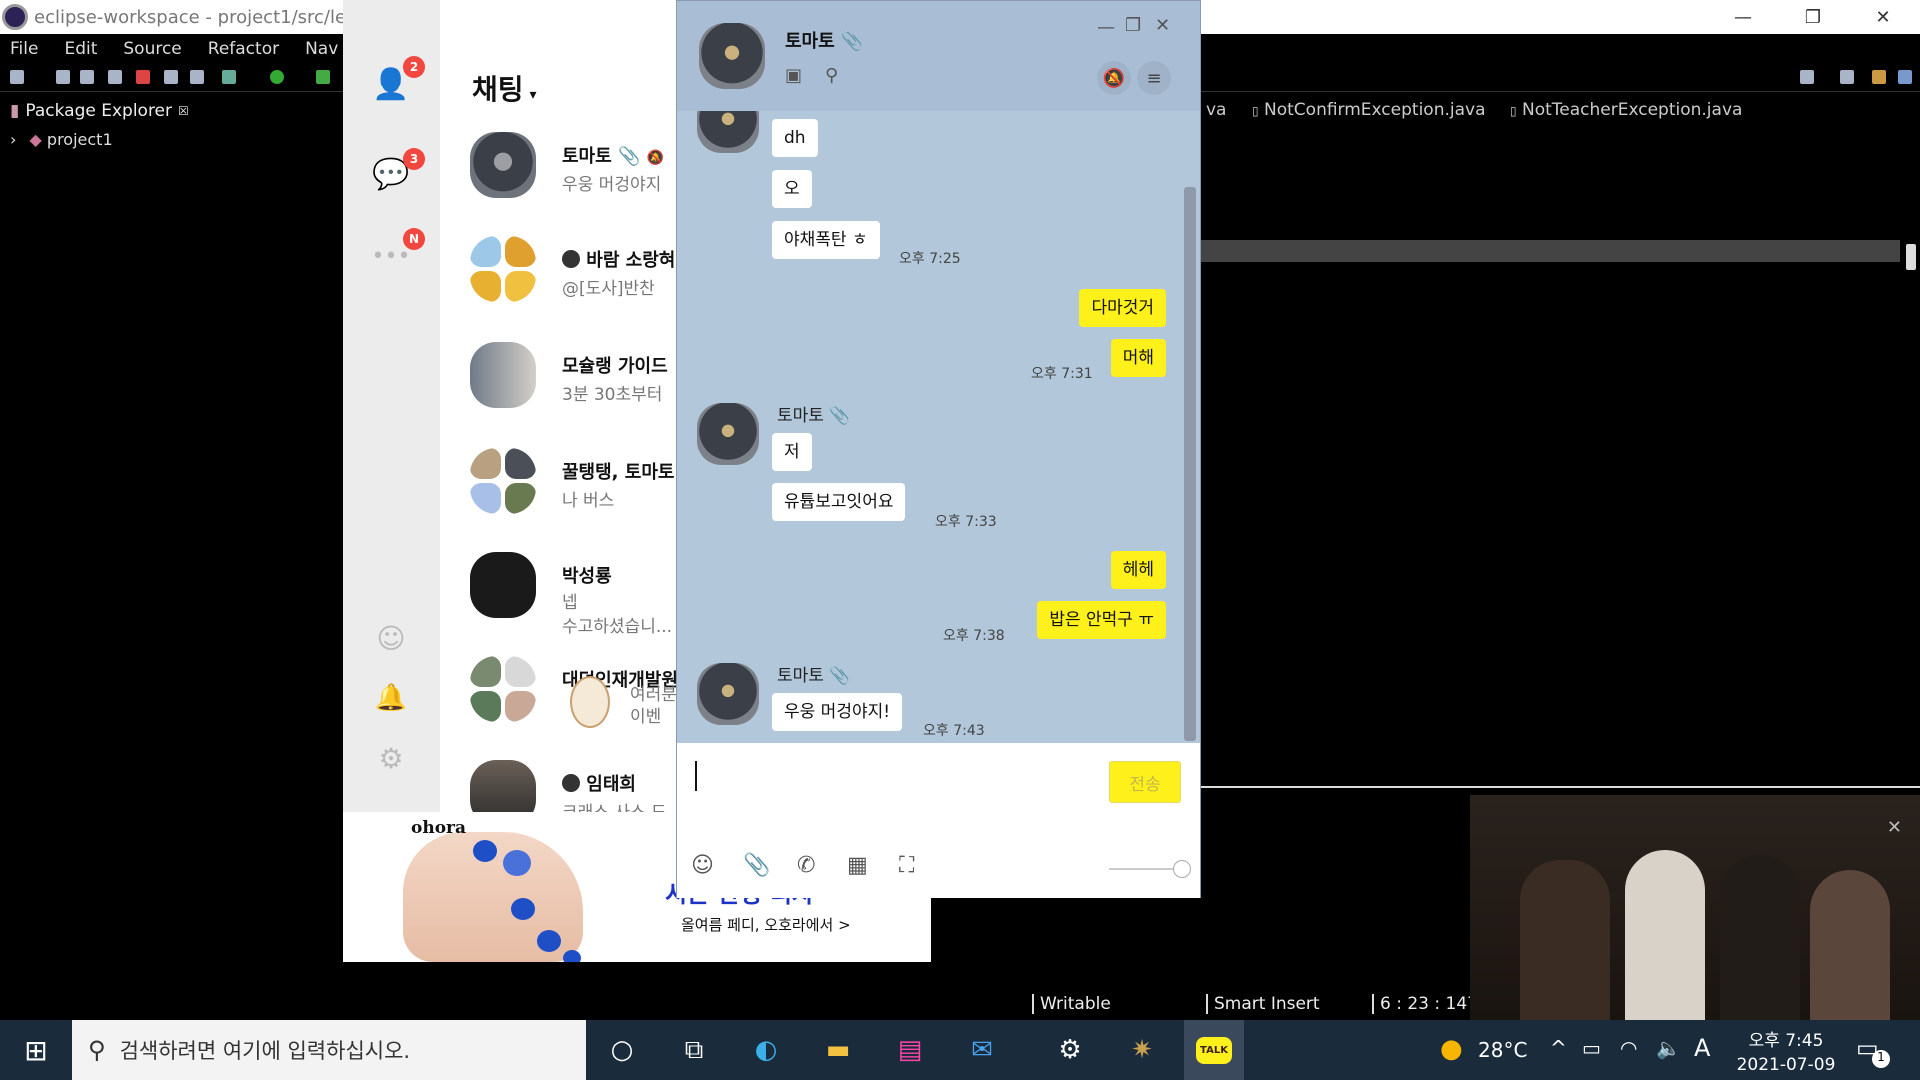  Describe the element at coordinates (1702, 1048) in the screenshot. I see `ime-indicator: A` at that location.